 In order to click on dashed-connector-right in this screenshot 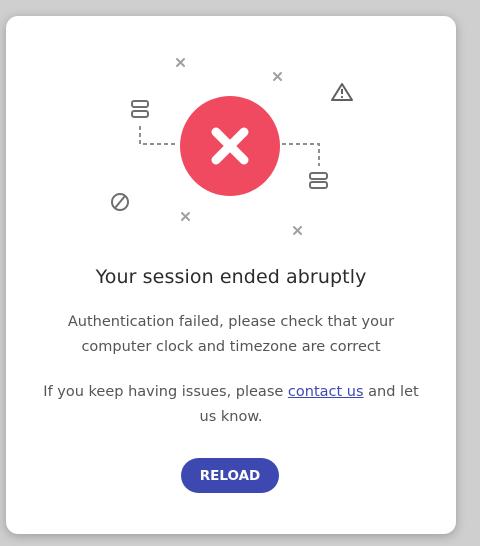, I will do `click(301, 154)`.